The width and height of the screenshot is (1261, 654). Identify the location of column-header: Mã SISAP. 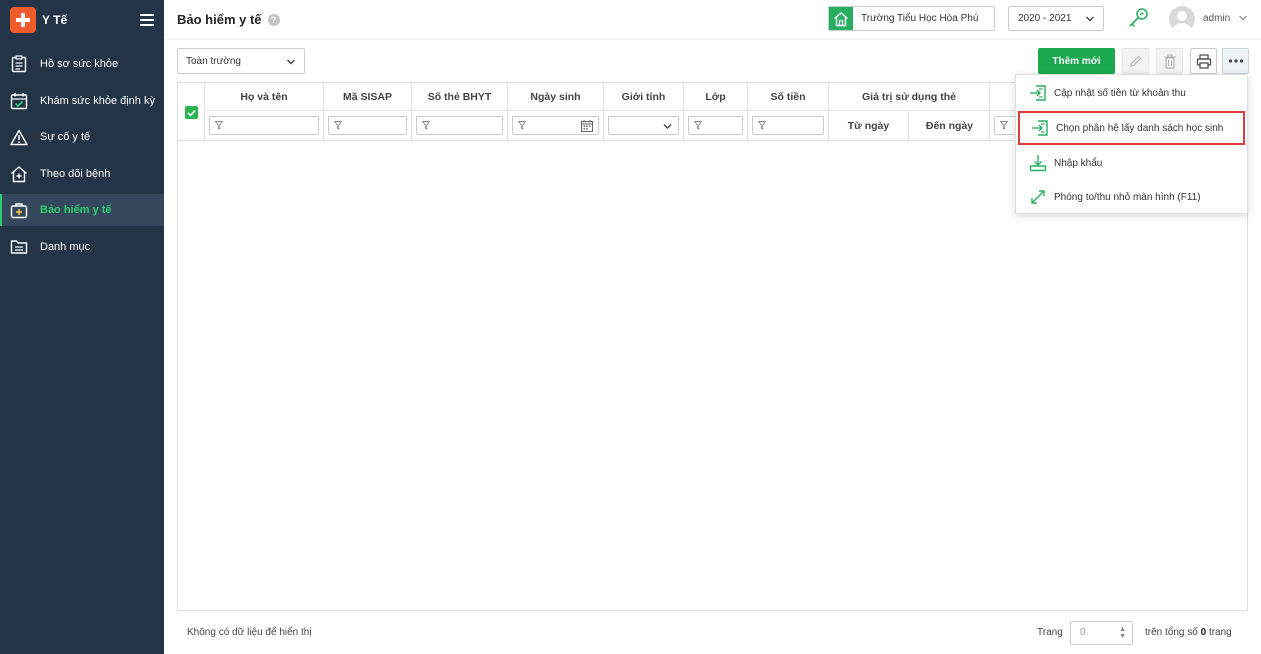
(367, 97).